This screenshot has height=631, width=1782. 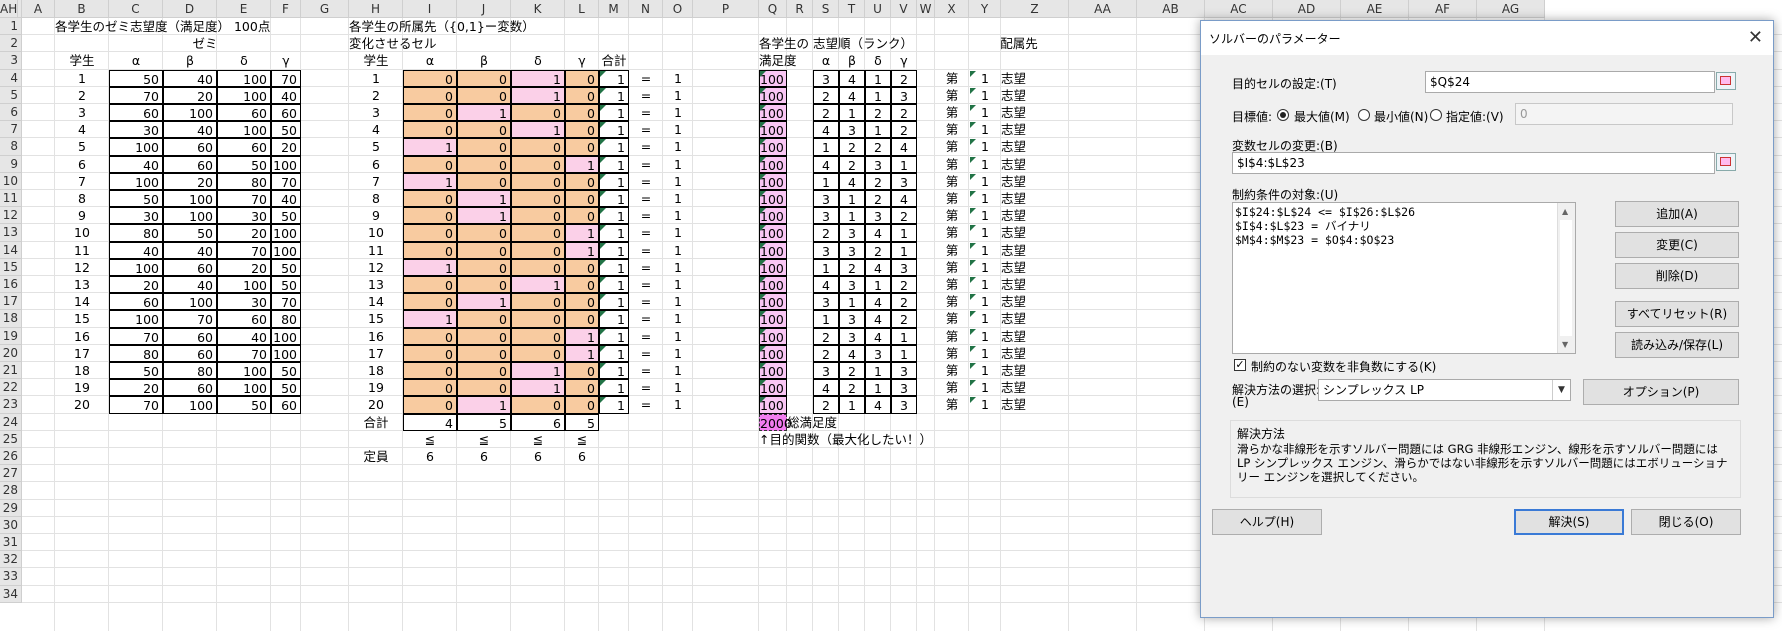 I want to click on row-header-13: 13, so click(x=11, y=233).